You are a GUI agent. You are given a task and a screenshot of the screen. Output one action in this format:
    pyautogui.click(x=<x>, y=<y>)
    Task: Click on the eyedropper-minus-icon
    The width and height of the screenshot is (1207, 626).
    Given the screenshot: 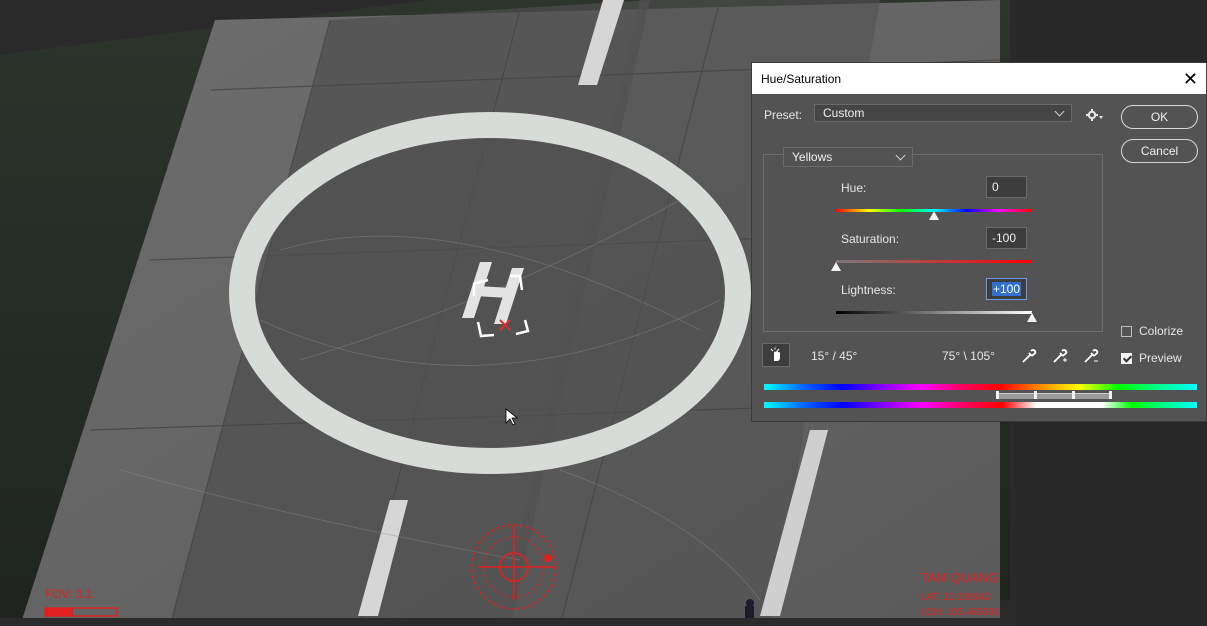 What is the action you would take?
    pyautogui.click(x=1091, y=356)
    